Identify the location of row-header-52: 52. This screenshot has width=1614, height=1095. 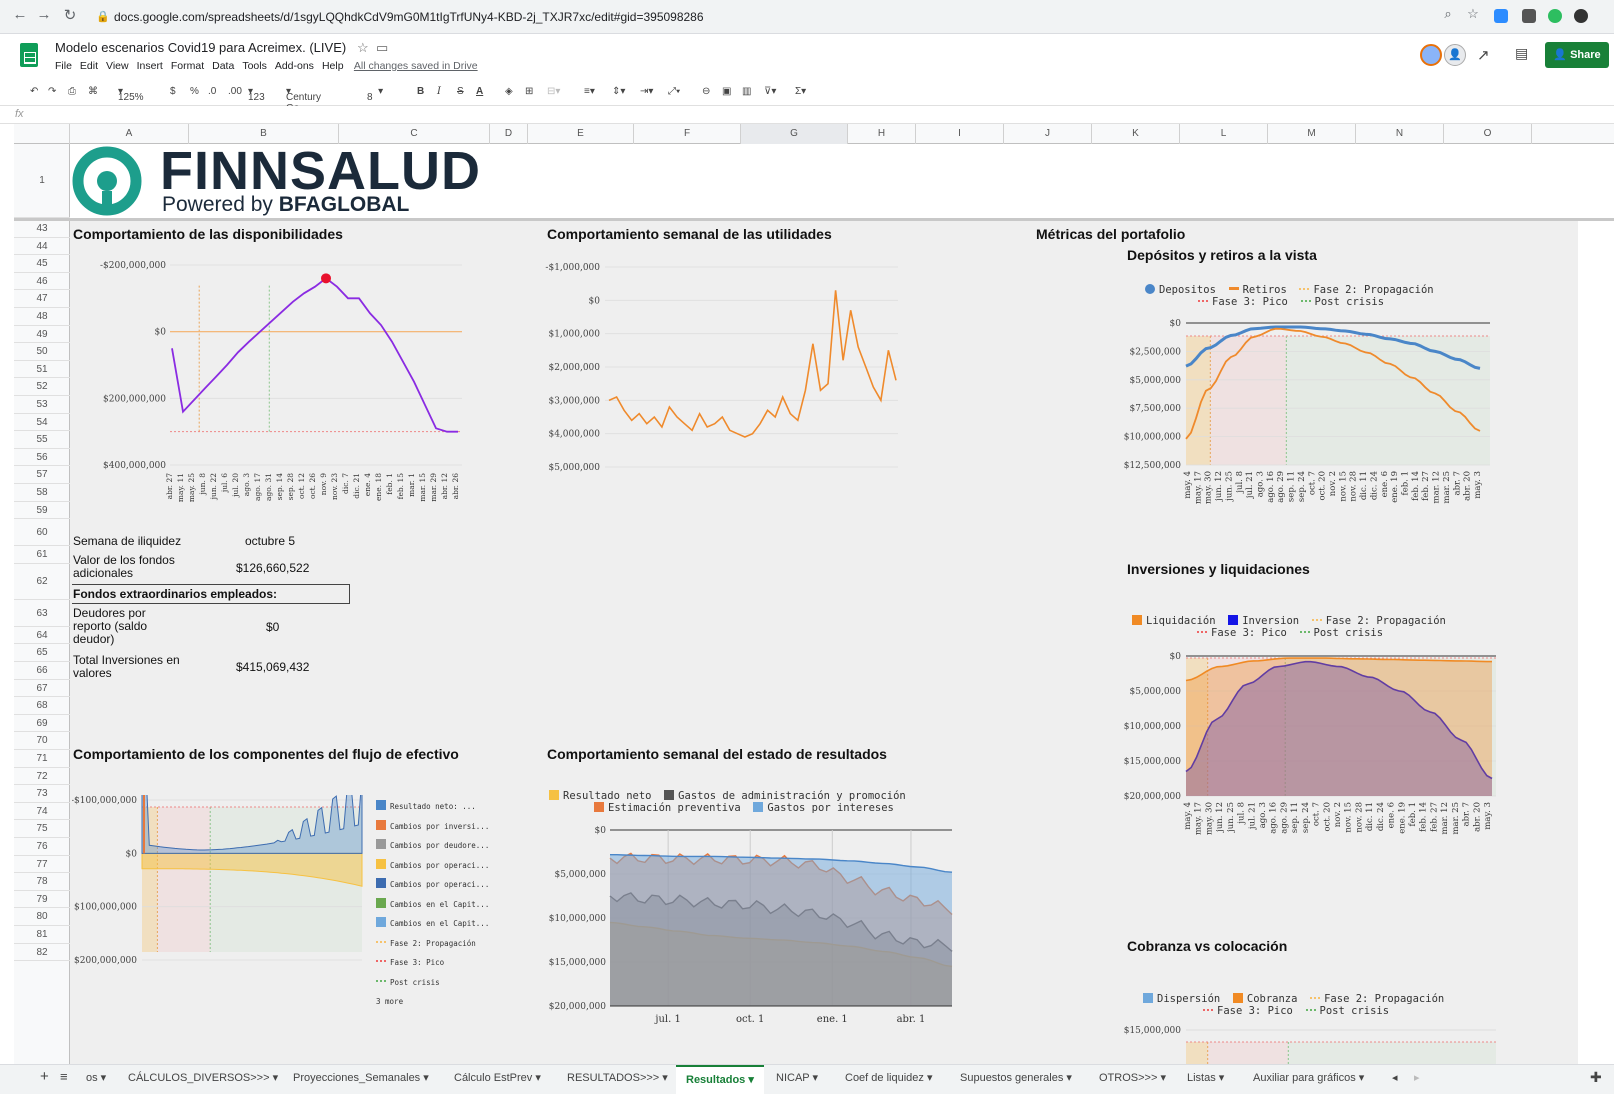
(42, 387).